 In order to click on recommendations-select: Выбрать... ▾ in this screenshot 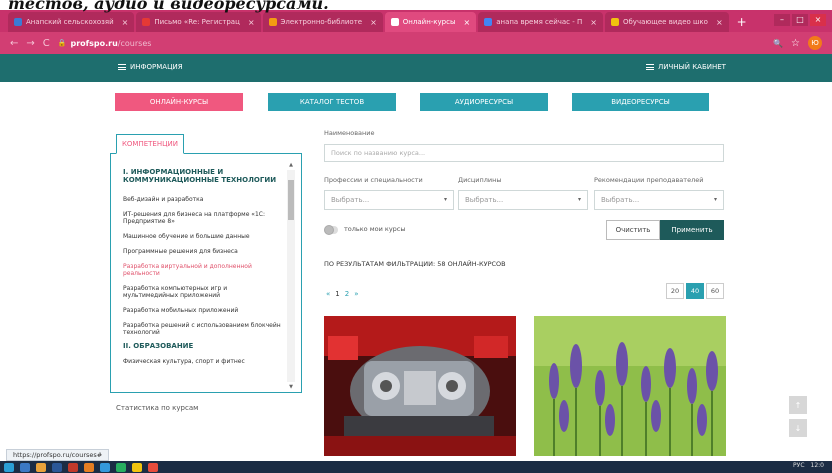, I will do `click(659, 200)`.